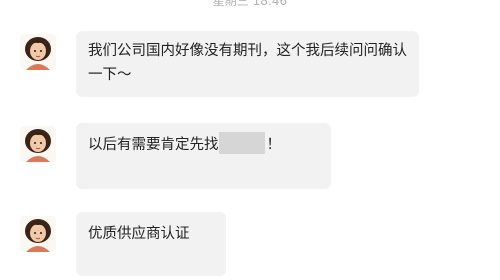  Describe the element at coordinates (153, 145) in the screenshot. I see `message-text: 以后有需要肯定先找` at that location.